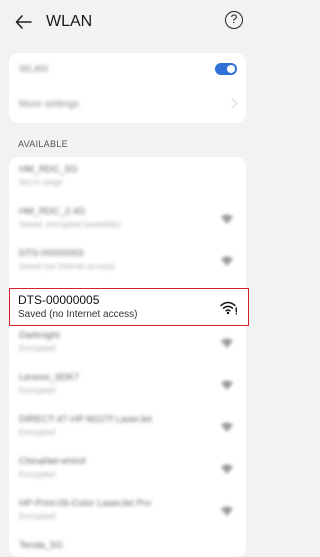 The image size is (320, 557). What do you see at coordinates (129, 307) in the screenshot?
I see `network-item-selected: DTS-00000005 Saved (no Internet access)` at bounding box center [129, 307].